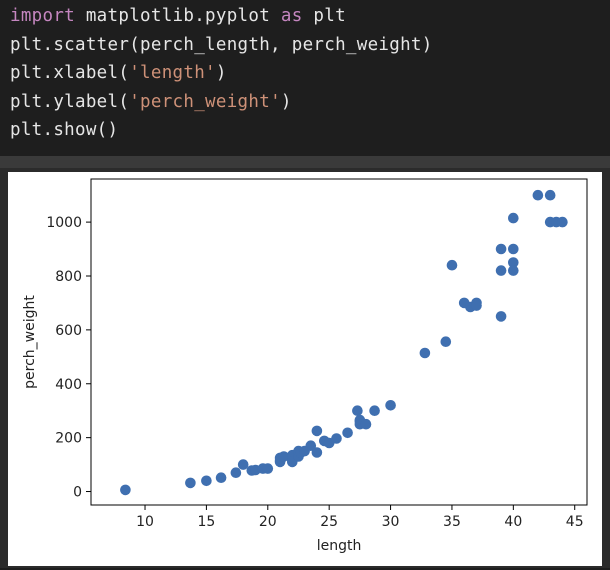 This screenshot has height=570, width=610. What do you see at coordinates (329, 522) in the screenshot?
I see `x-tick-label: 25` at bounding box center [329, 522].